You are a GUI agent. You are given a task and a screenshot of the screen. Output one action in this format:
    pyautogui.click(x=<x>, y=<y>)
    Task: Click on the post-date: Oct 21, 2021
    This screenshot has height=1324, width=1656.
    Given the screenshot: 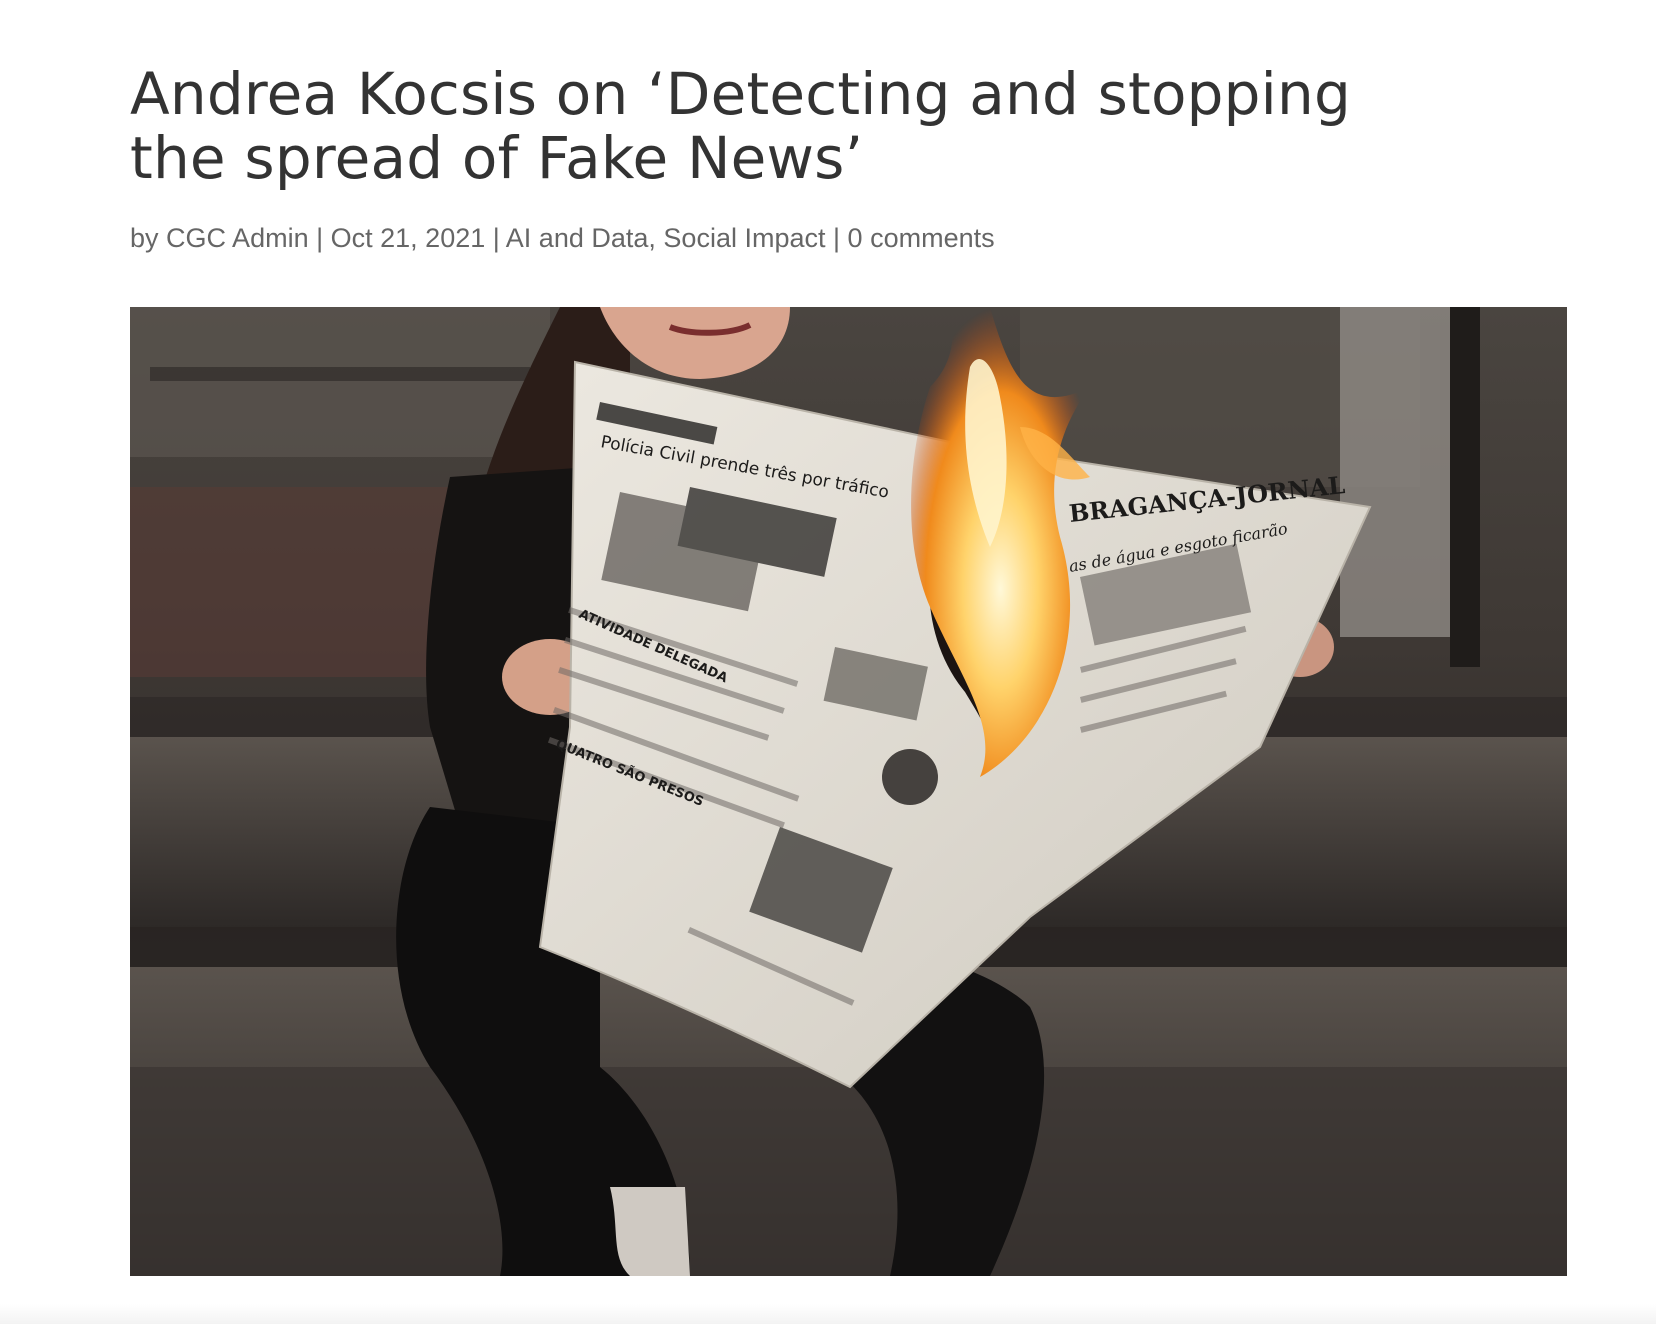 What is the action you would take?
    pyautogui.click(x=408, y=238)
    